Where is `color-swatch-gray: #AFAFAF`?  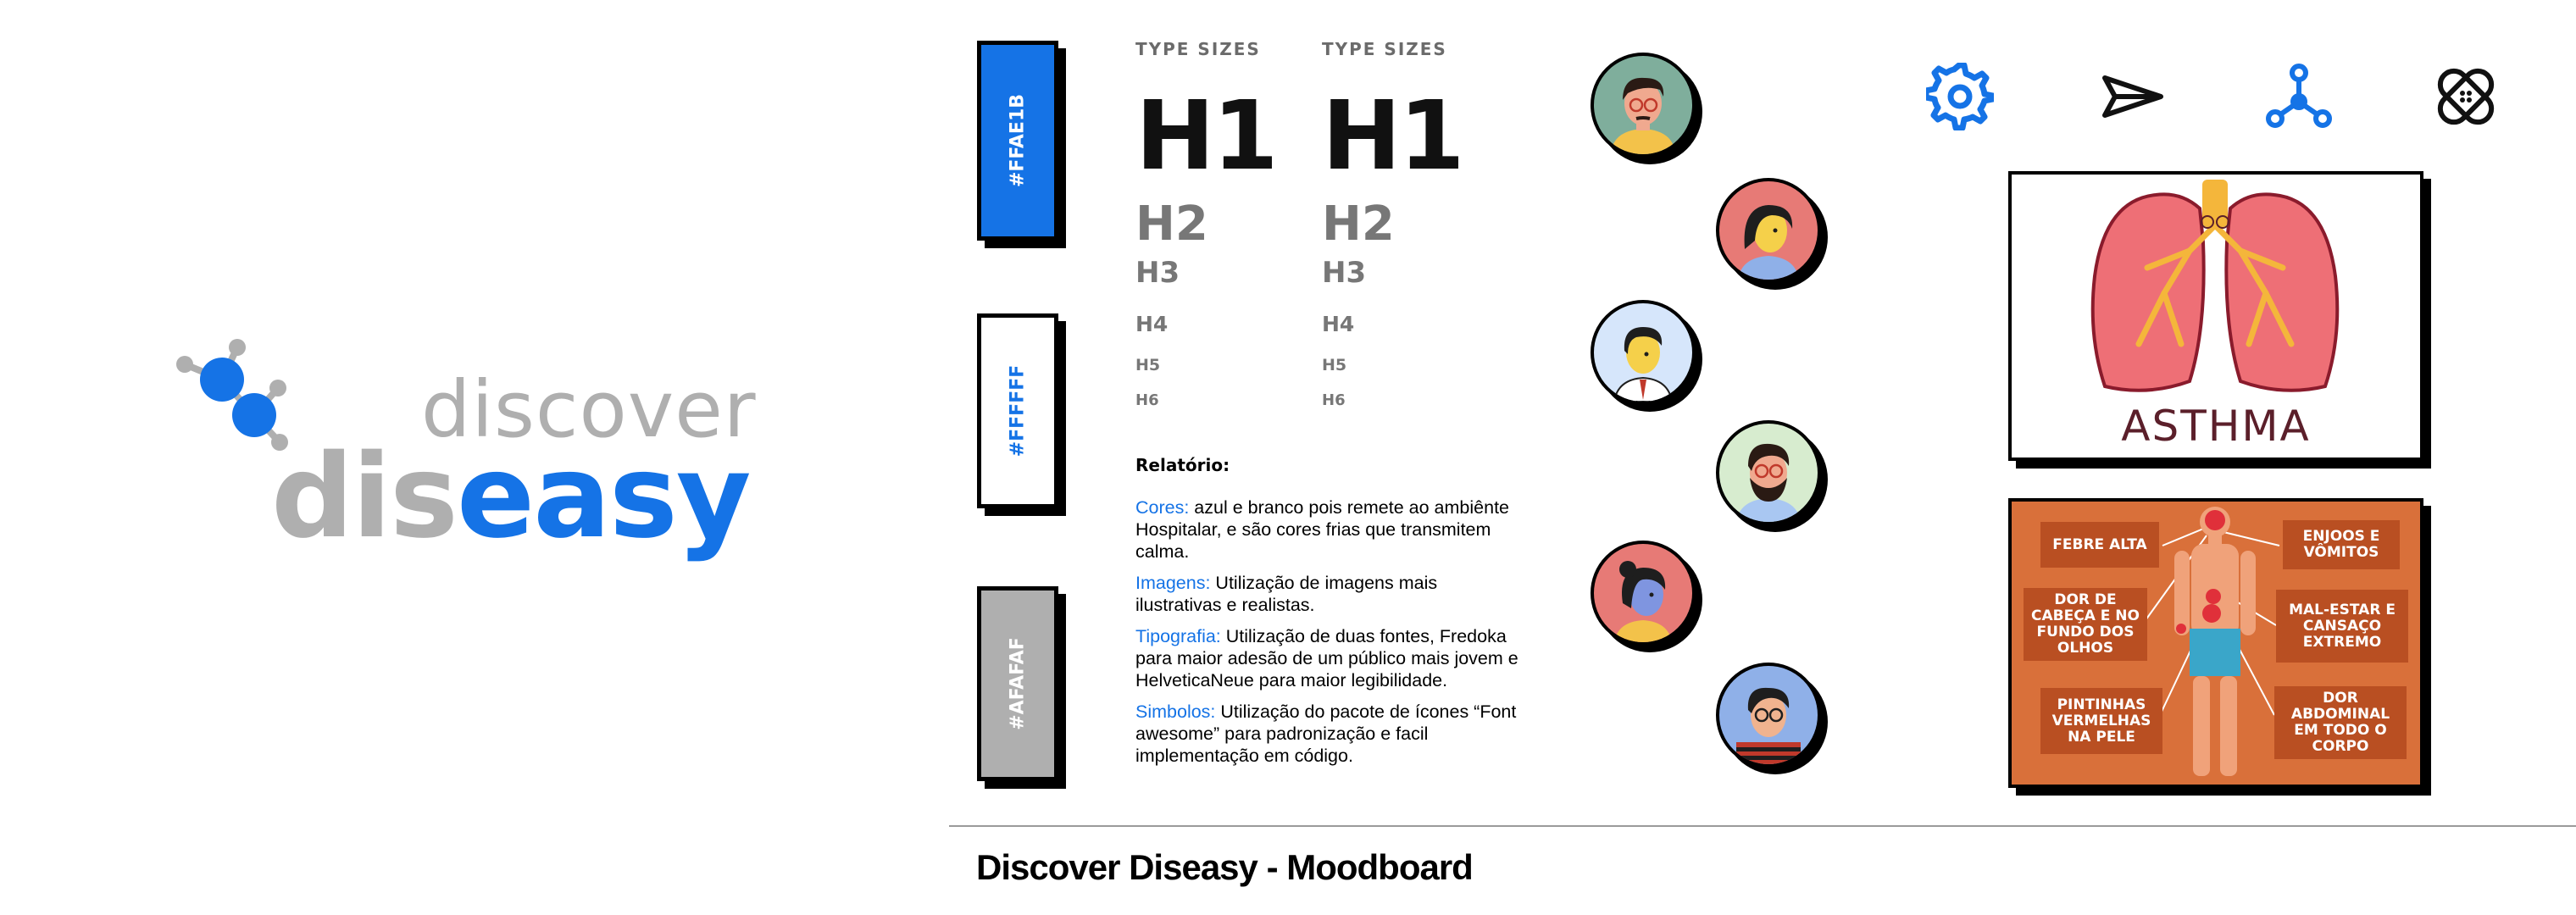 color-swatch-gray: #AFAFAF is located at coordinates (1018, 683).